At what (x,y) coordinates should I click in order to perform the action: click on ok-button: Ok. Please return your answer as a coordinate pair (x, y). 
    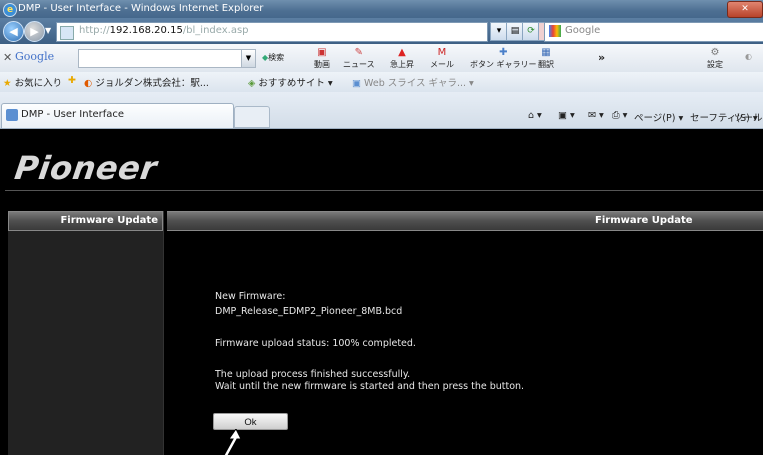
    Looking at the image, I should click on (250, 421).